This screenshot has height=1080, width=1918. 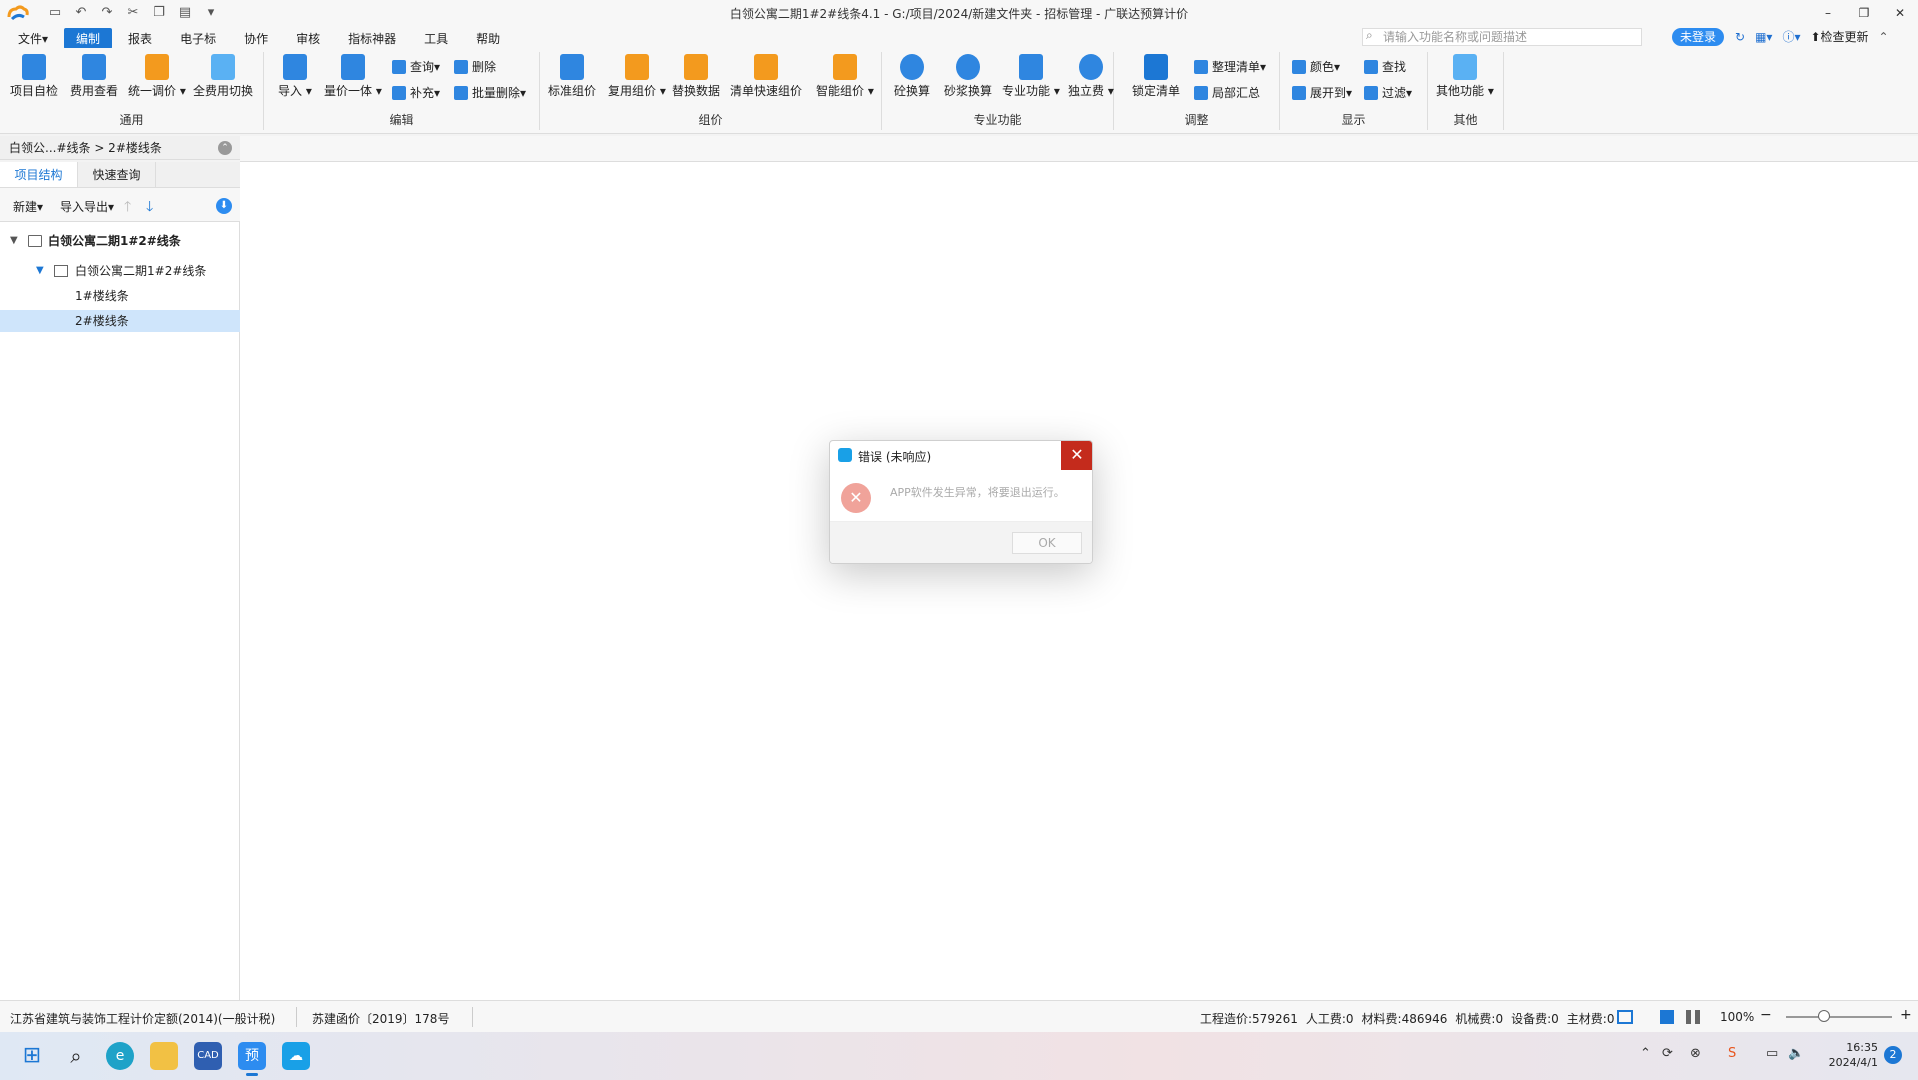 I want to click on error-icon: ✕, so click(x=856, y=498).